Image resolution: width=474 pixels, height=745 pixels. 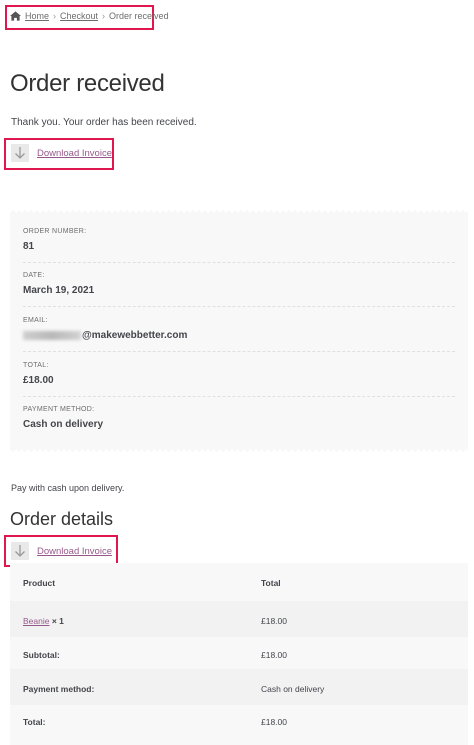 I want to click on thank-you-message: Thank you. Your order has been received., so click(x=104, y=122).